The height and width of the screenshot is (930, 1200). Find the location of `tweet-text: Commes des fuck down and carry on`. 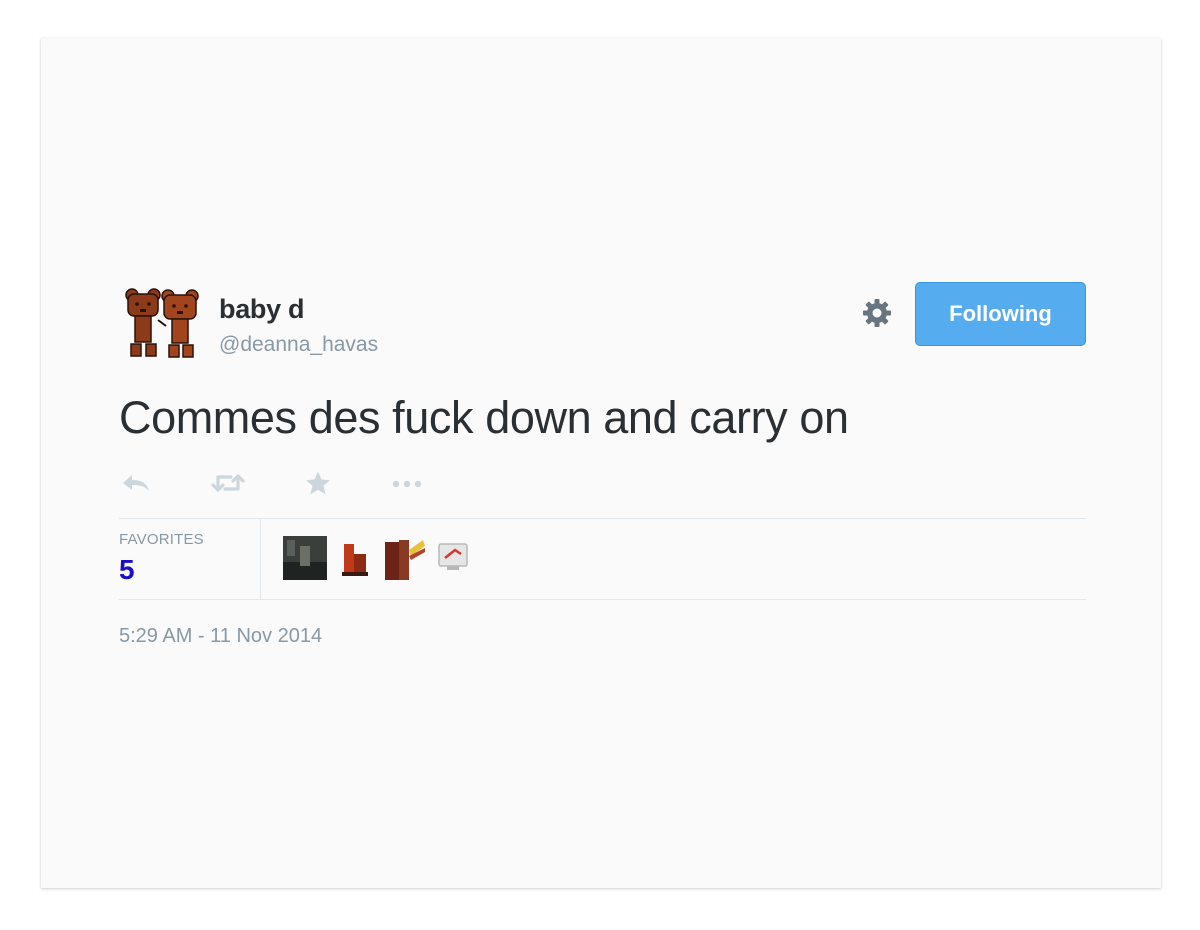

tweet-text: Commes des fuck down and carry on is located at coordinates (484, 417).